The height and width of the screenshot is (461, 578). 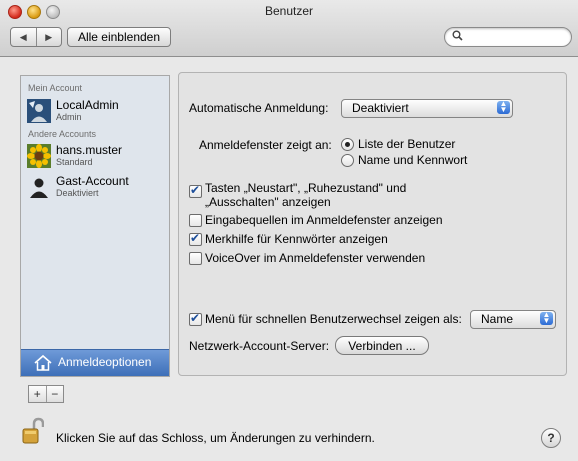 What do you see at coordinates (195, 258) in the screenshot?
I see `check-voiceover` at bounding box center [195, 258].